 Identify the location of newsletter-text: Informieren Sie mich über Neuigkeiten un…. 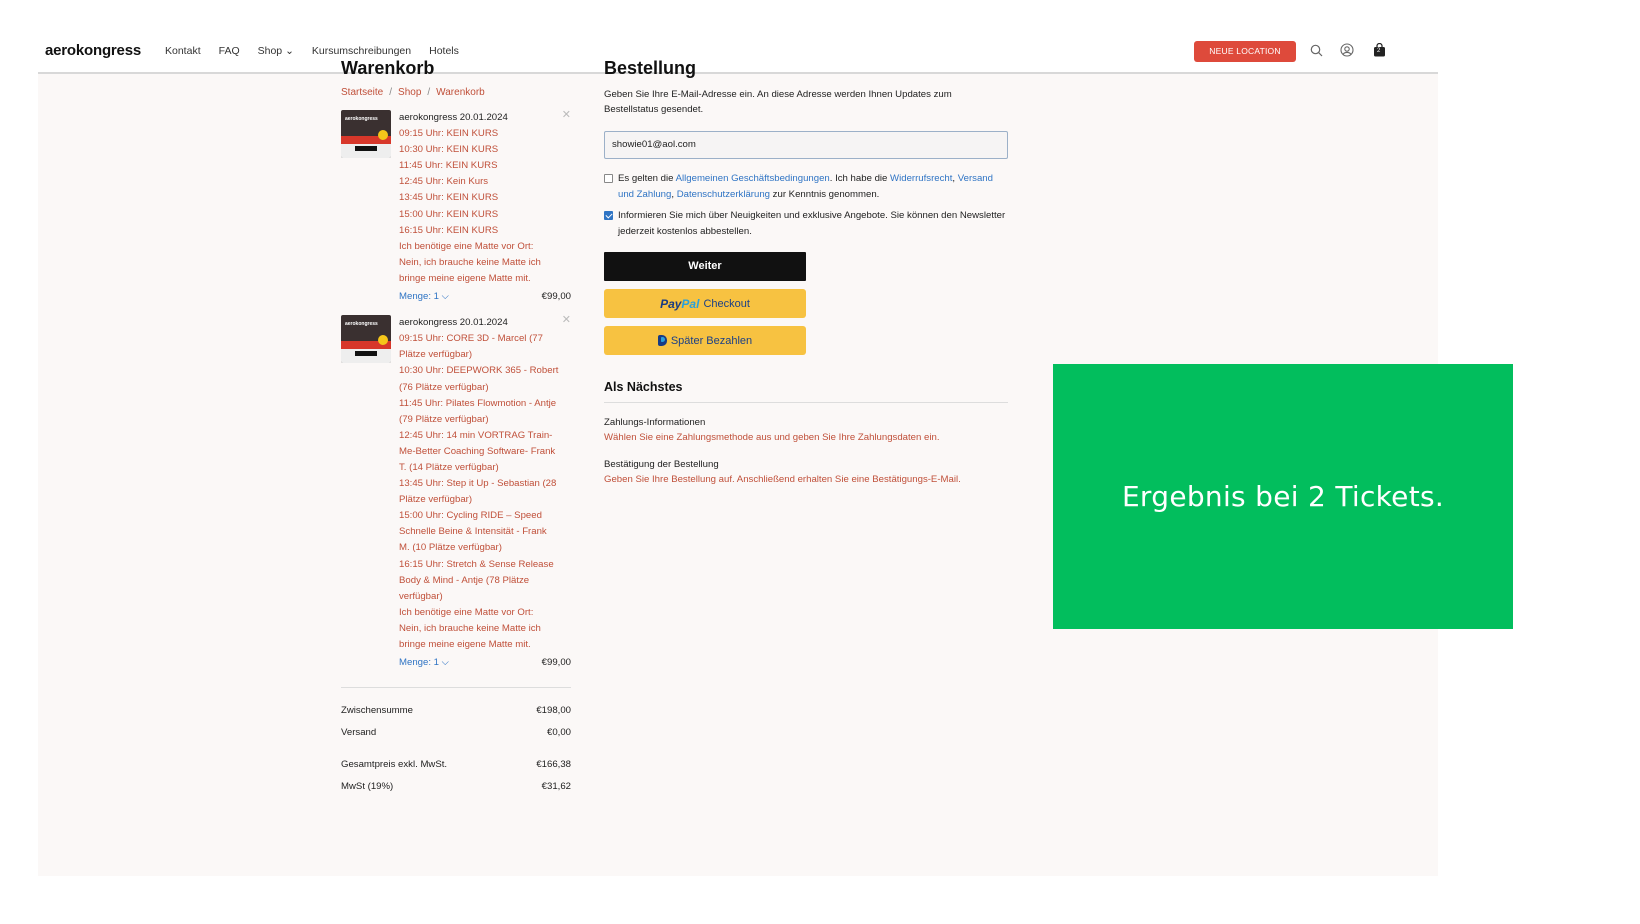
(812, 223).